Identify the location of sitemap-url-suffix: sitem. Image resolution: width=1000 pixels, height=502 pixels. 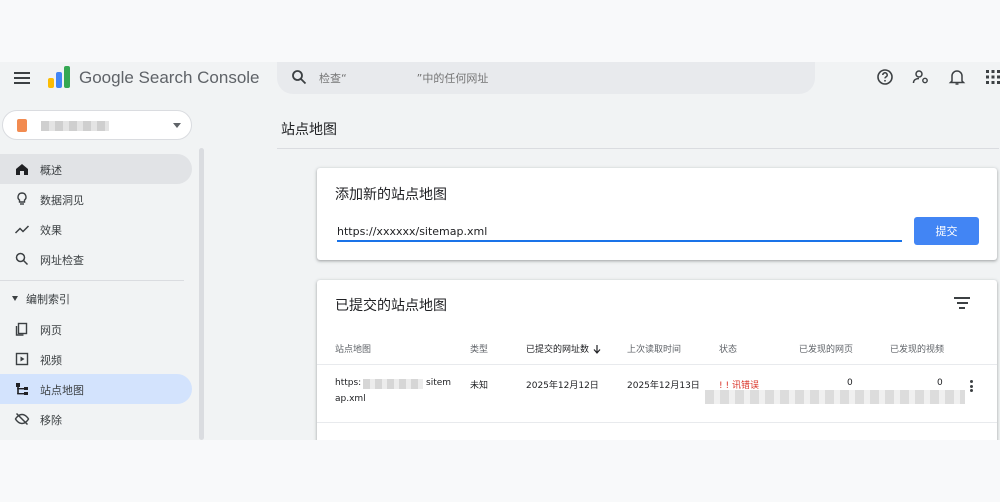
(439, 383).